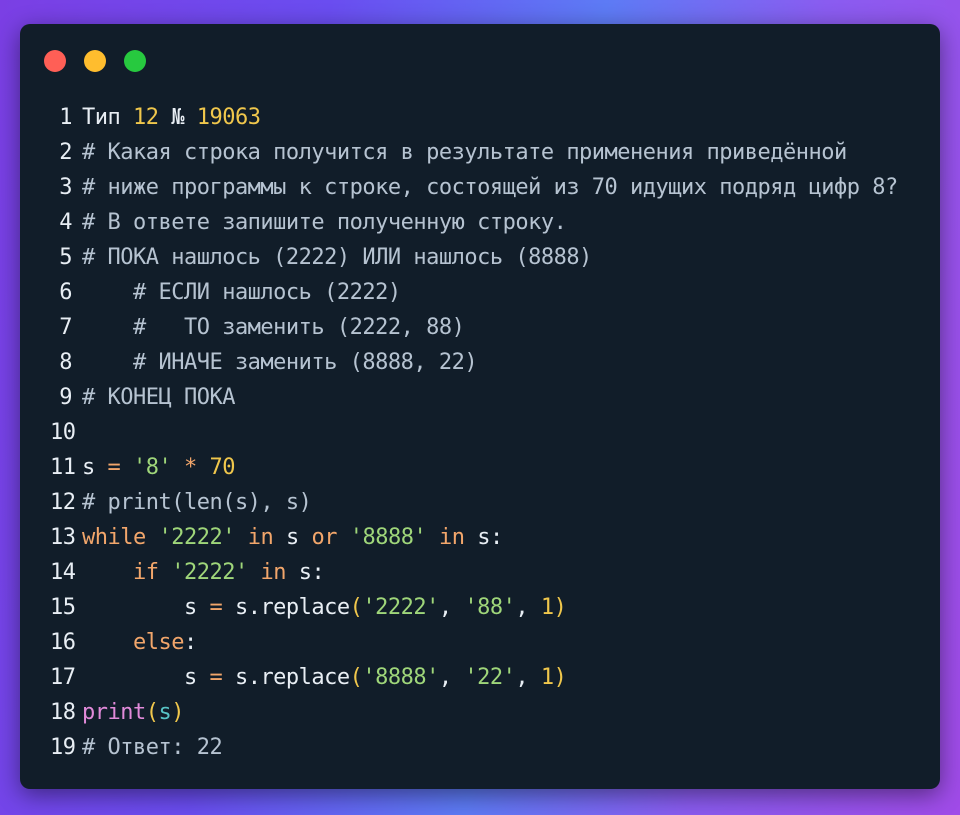 This screenshot has height=815, width=960. Describe the element at coordinates (63, 467) in the screenshot. I see `line-number: 11` at that location.